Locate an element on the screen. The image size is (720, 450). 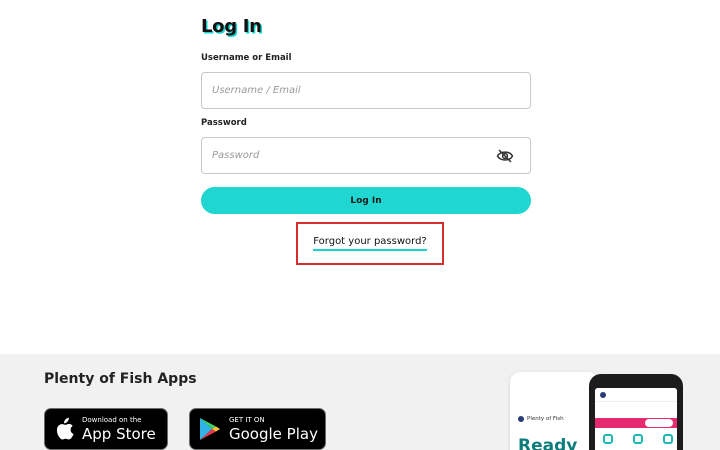
phone-screen is located at coordinates (636, 419).